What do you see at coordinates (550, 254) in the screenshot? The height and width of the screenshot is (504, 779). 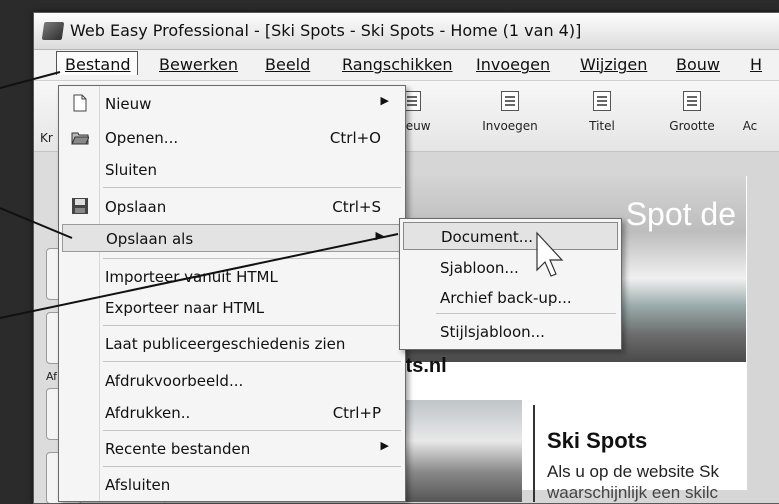 I see `mouse-cursor-icon` at bounding box center [550, 254].